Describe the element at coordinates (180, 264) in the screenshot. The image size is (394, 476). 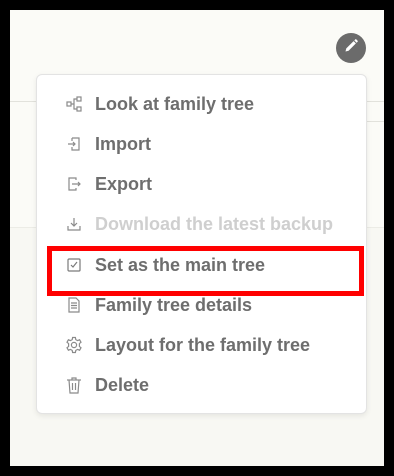
I see `menu-item-label: Set as the main tree` at that location.